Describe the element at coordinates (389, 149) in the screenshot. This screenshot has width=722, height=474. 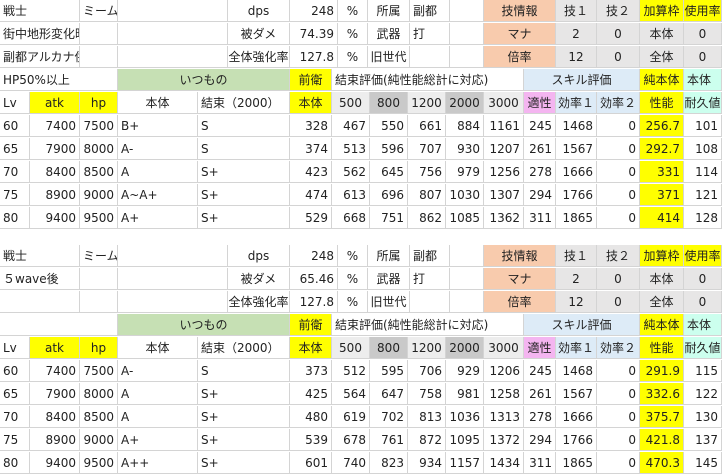
I see `bond-800-cell: 596` at that location.